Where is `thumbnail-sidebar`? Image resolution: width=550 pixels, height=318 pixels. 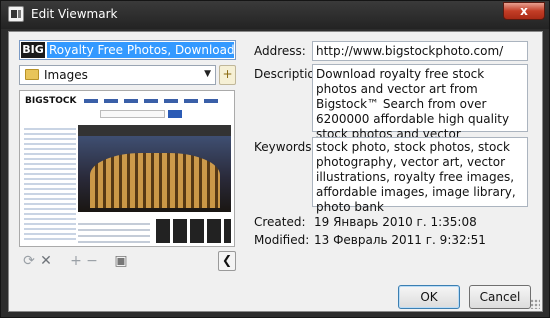
thumbnail-sidebar is located at coordinates (50, 184).